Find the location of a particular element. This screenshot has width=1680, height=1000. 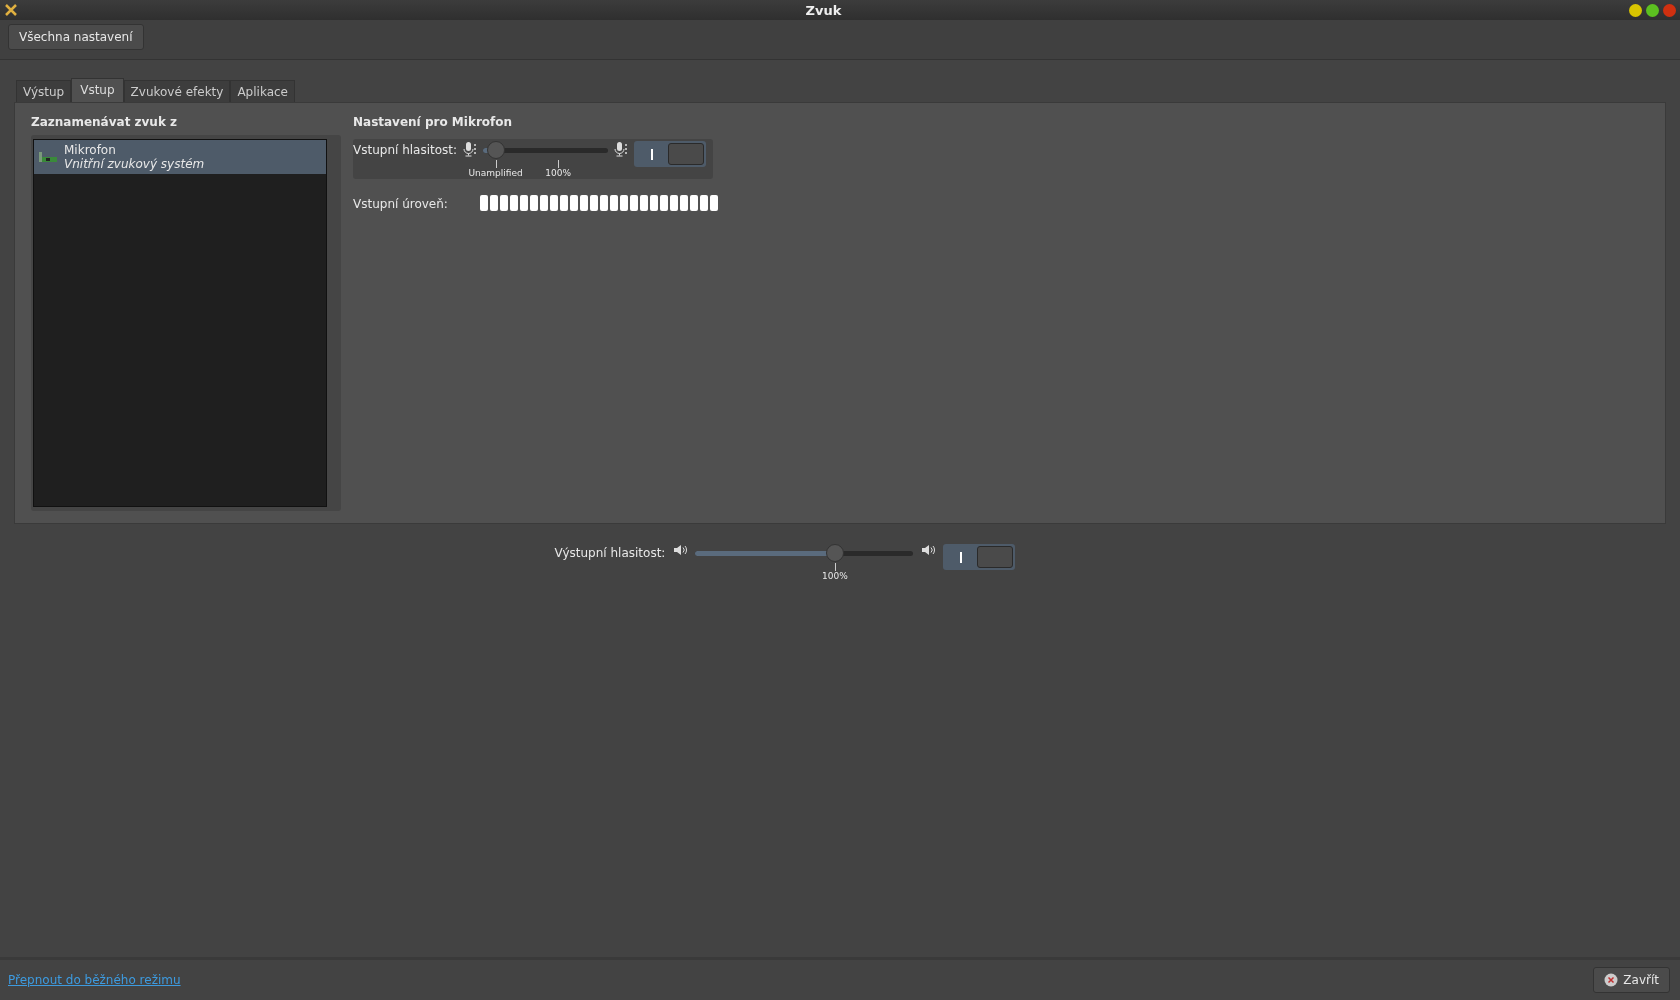

tools-icon is located at coordinates (11, 10).